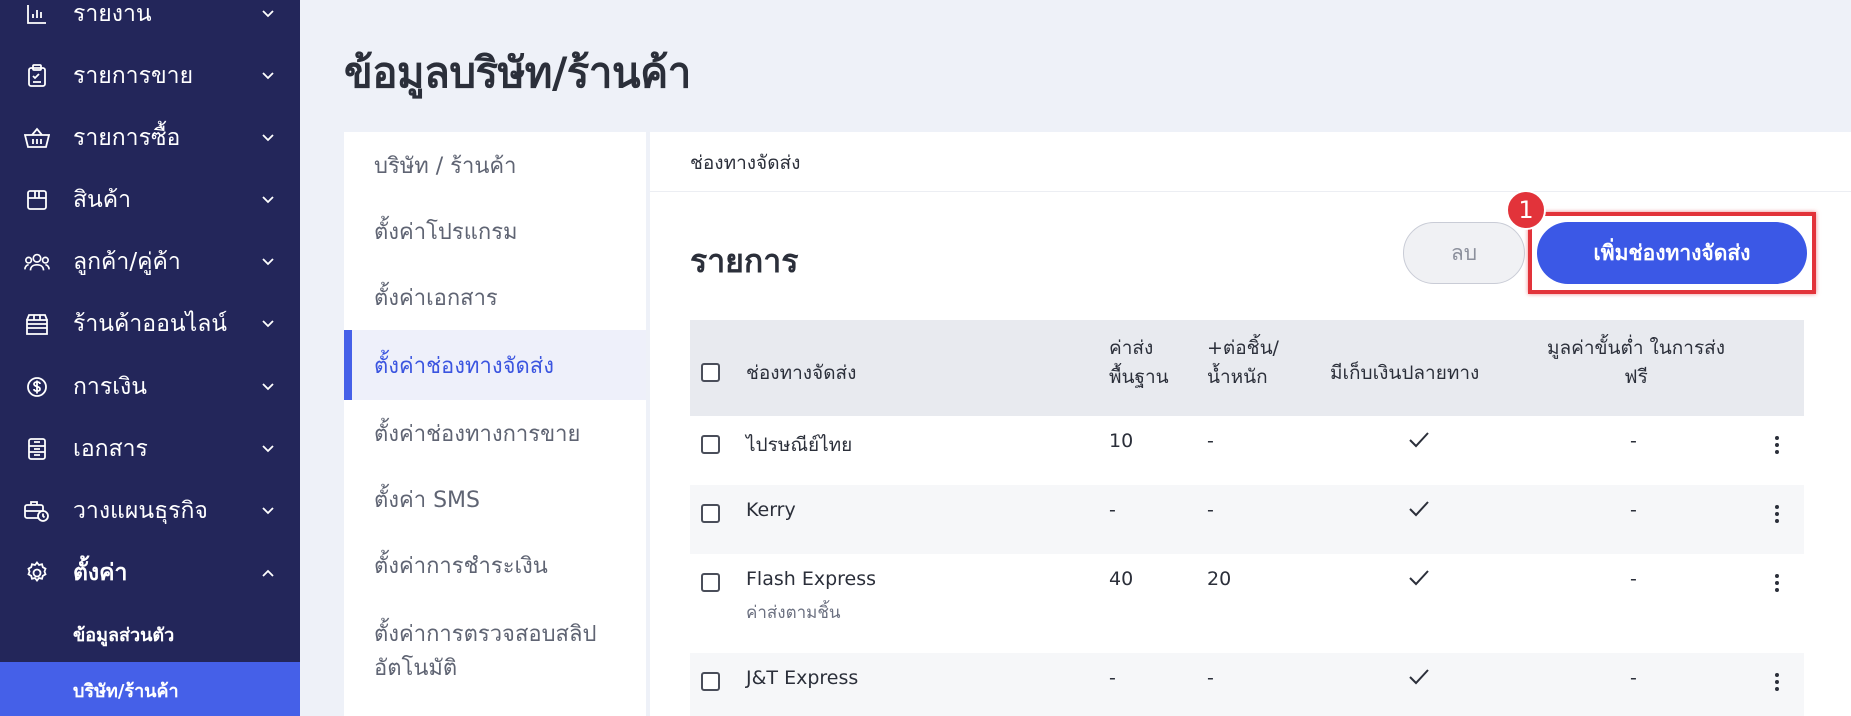 This screenshot has height=716, width=1851. Describe the element at coordinates (37, 387) in the screenshot. I see `dollar-circle-icon` at that location.